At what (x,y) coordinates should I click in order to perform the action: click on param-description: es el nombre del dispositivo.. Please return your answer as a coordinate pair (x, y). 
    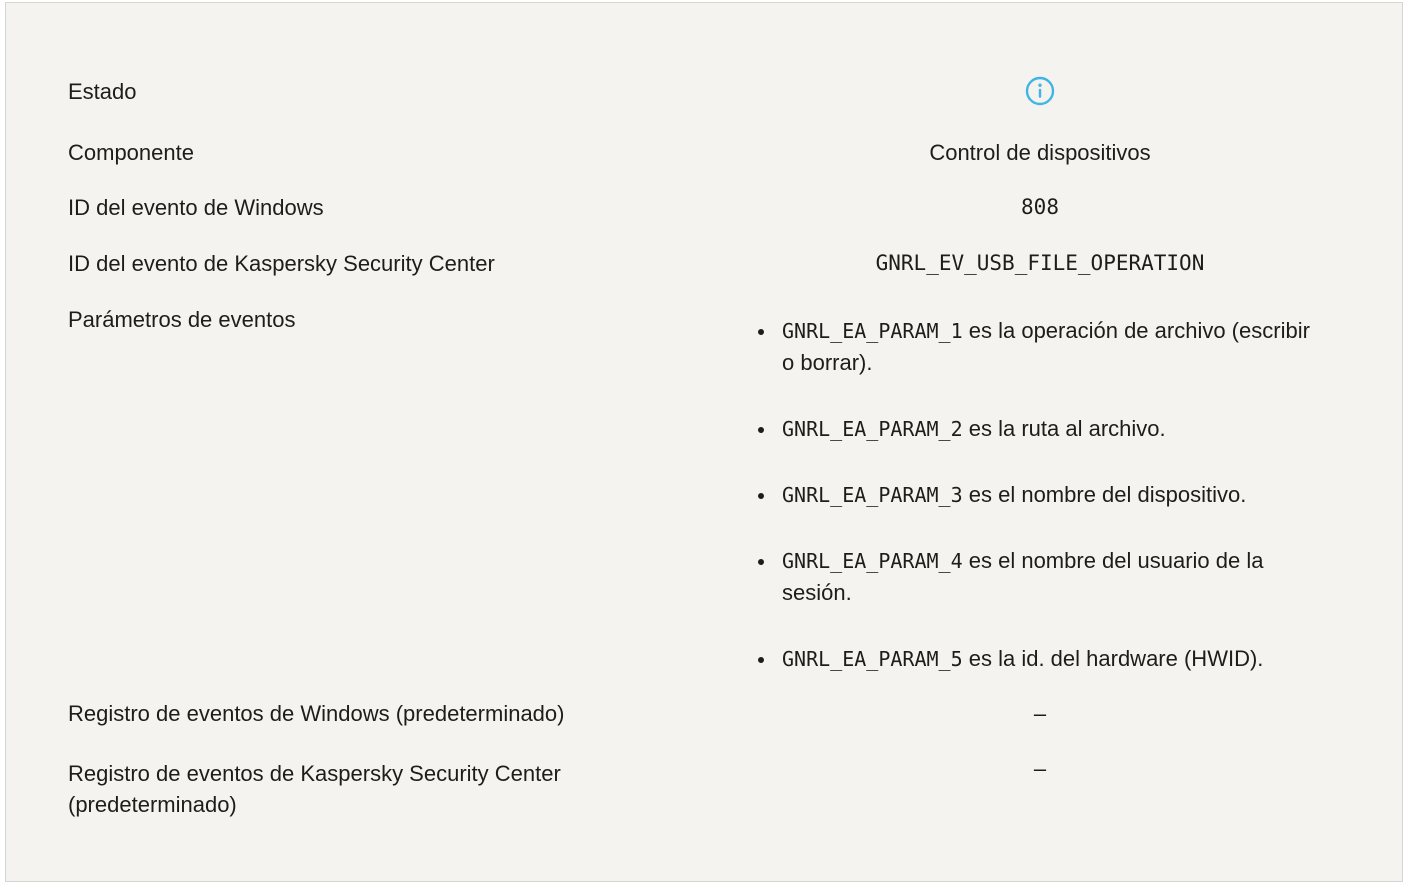
    Looking at the image, I should click on (1107, 494).